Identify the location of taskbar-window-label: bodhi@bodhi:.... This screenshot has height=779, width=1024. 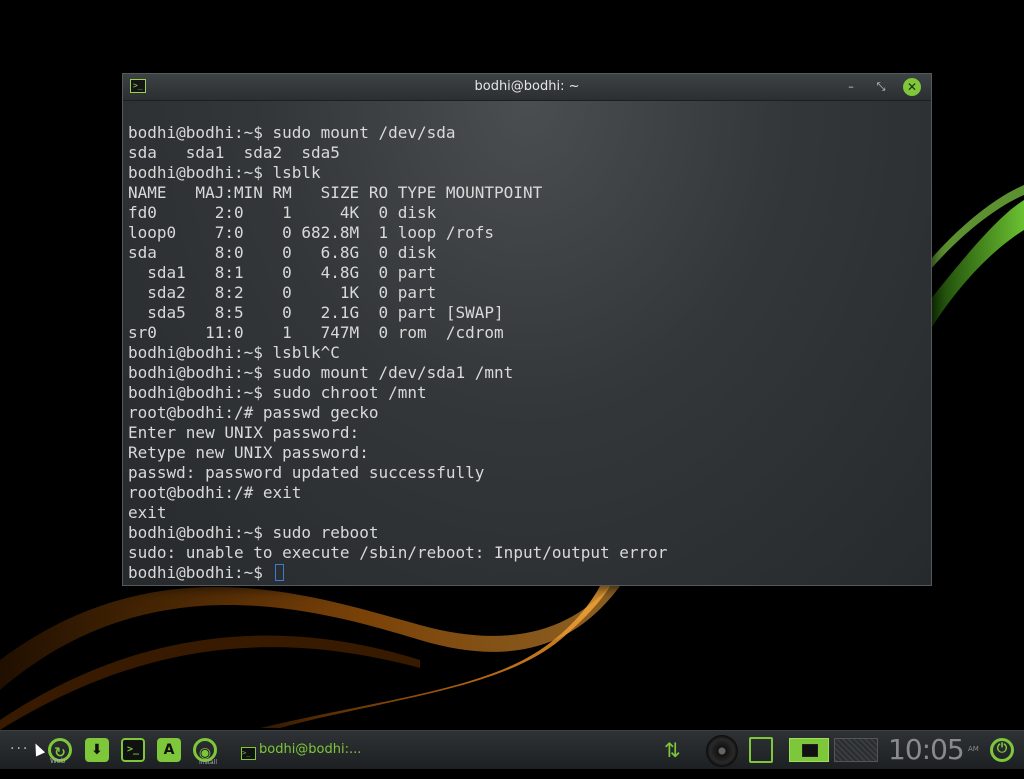
(310, 749).